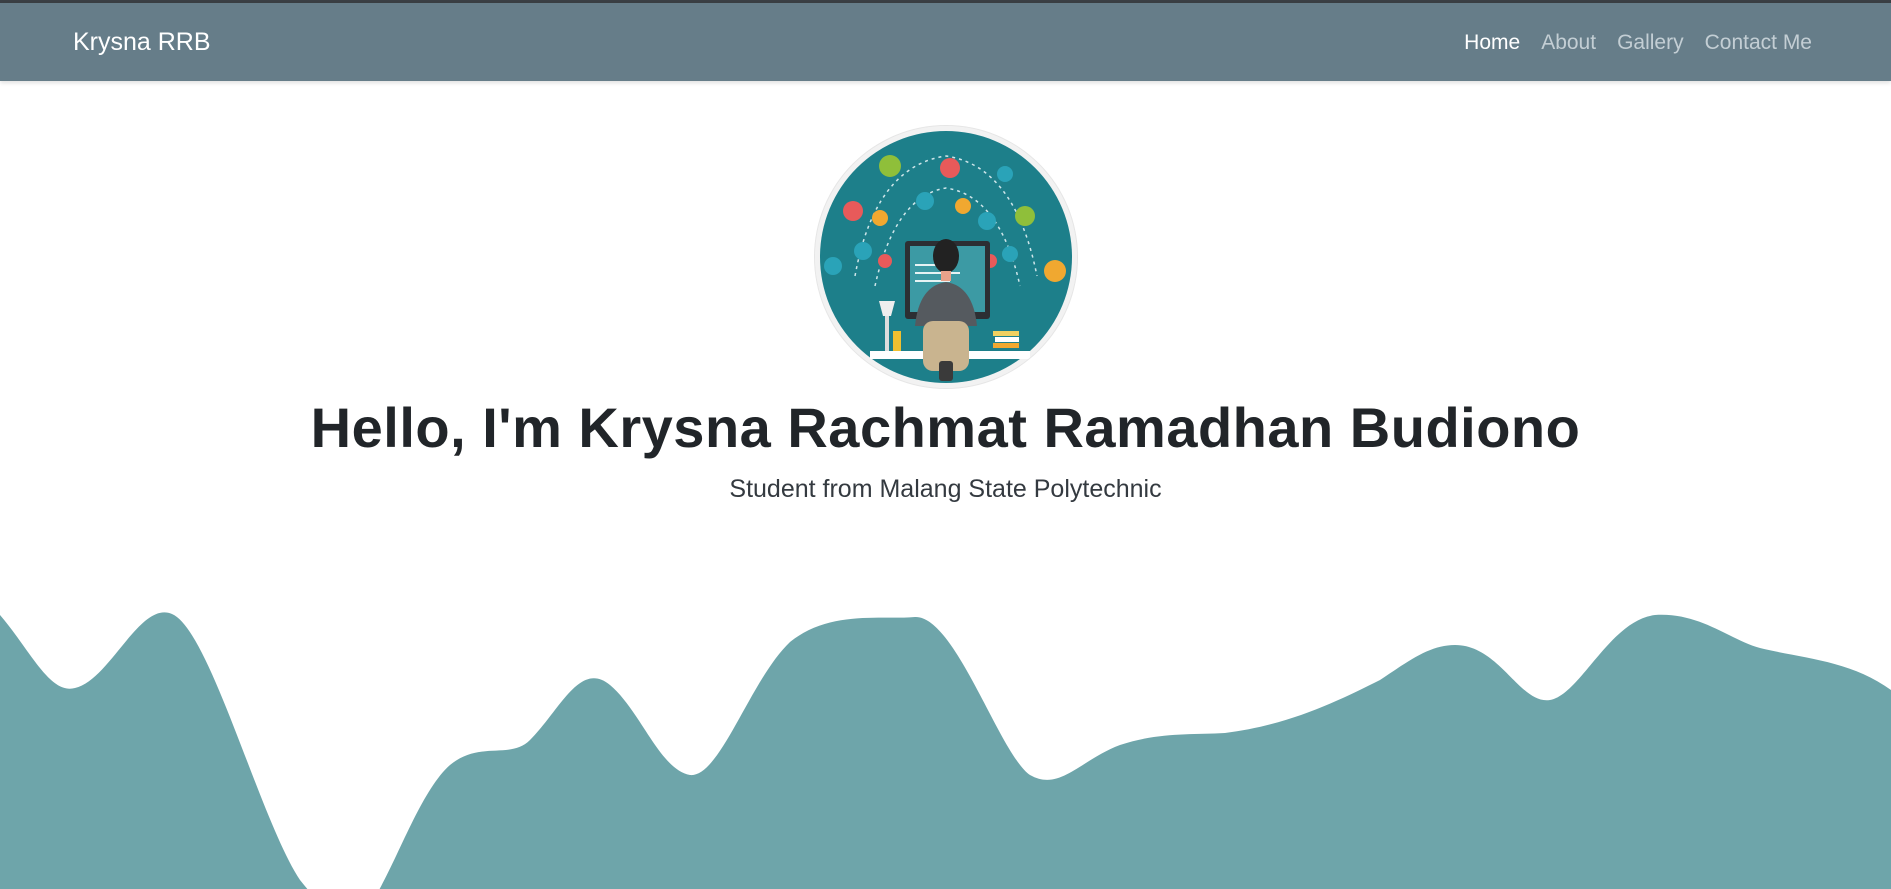  Describe the element at coordinates (1650, 43) in the screenshot. I see `nav-gallery-link: Gallery` at that location.